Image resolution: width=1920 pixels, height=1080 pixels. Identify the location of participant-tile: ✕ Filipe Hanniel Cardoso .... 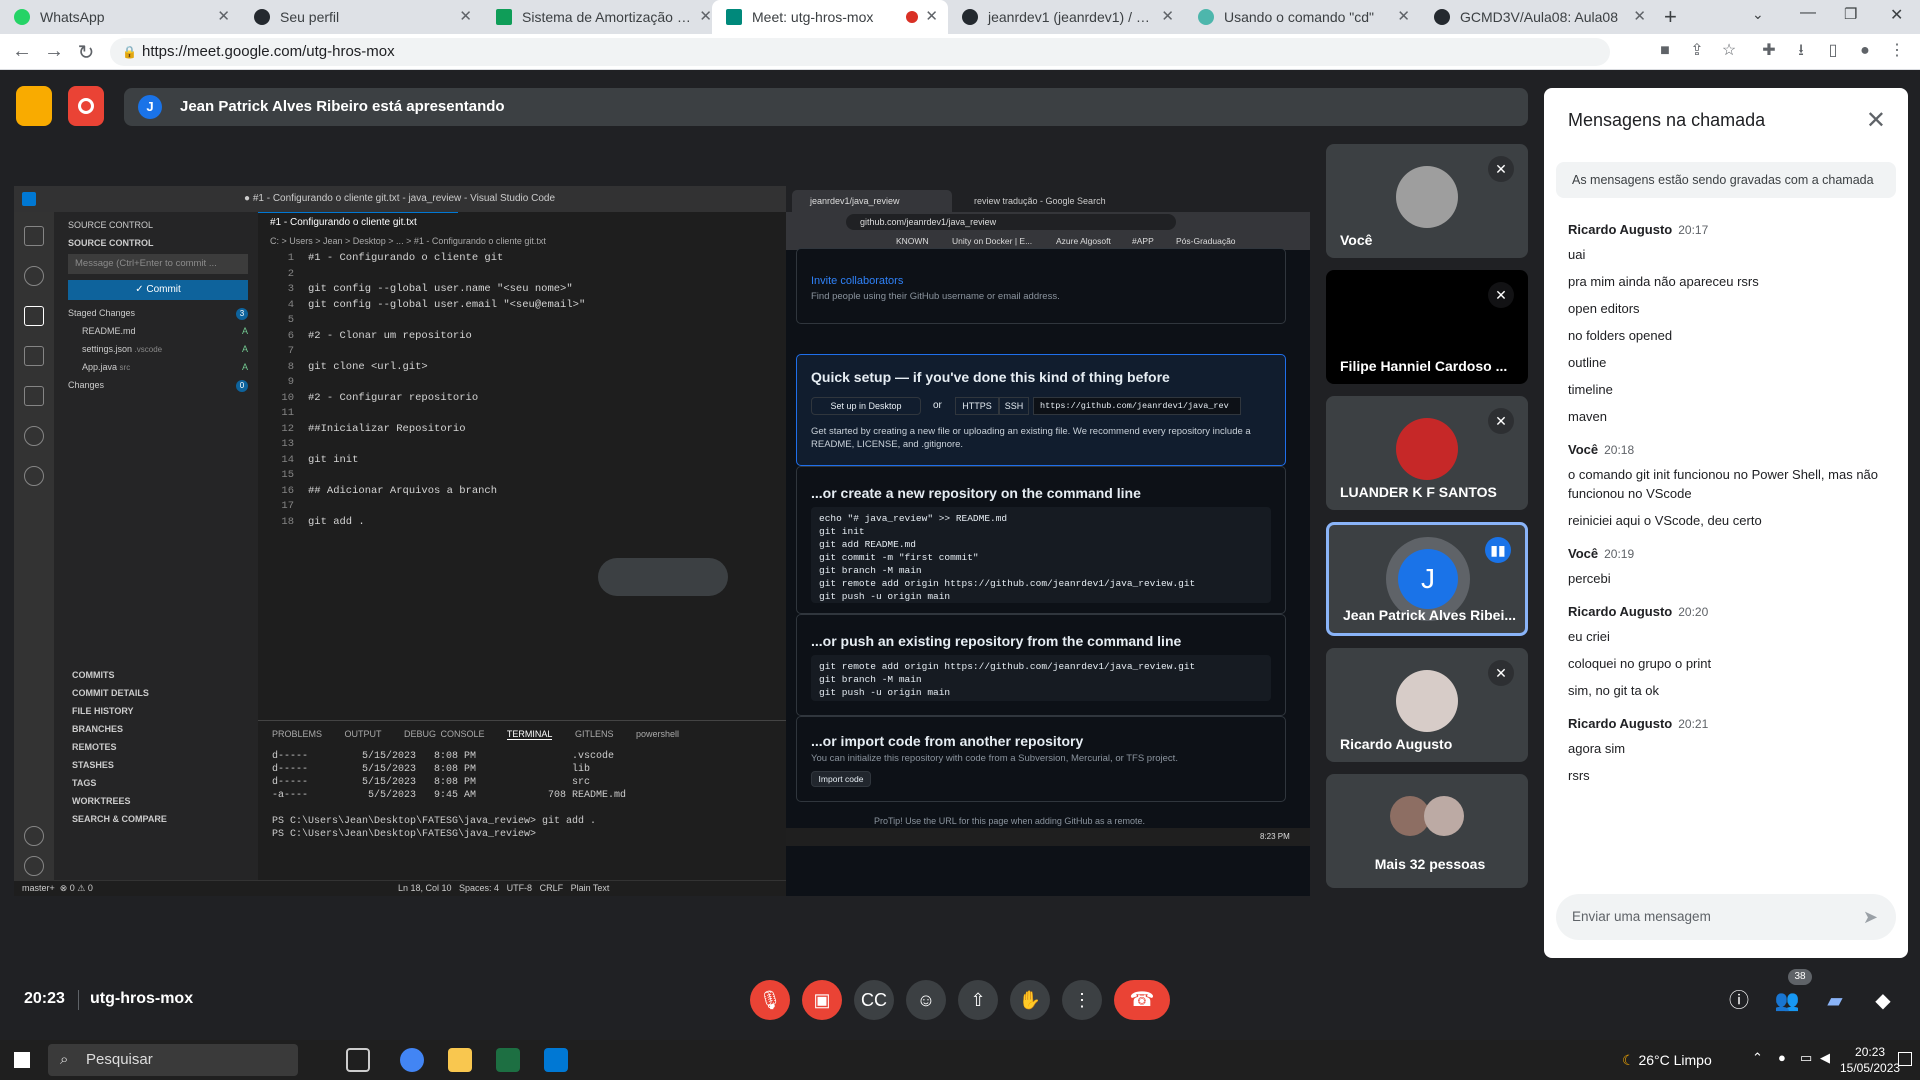
(1427, 327).